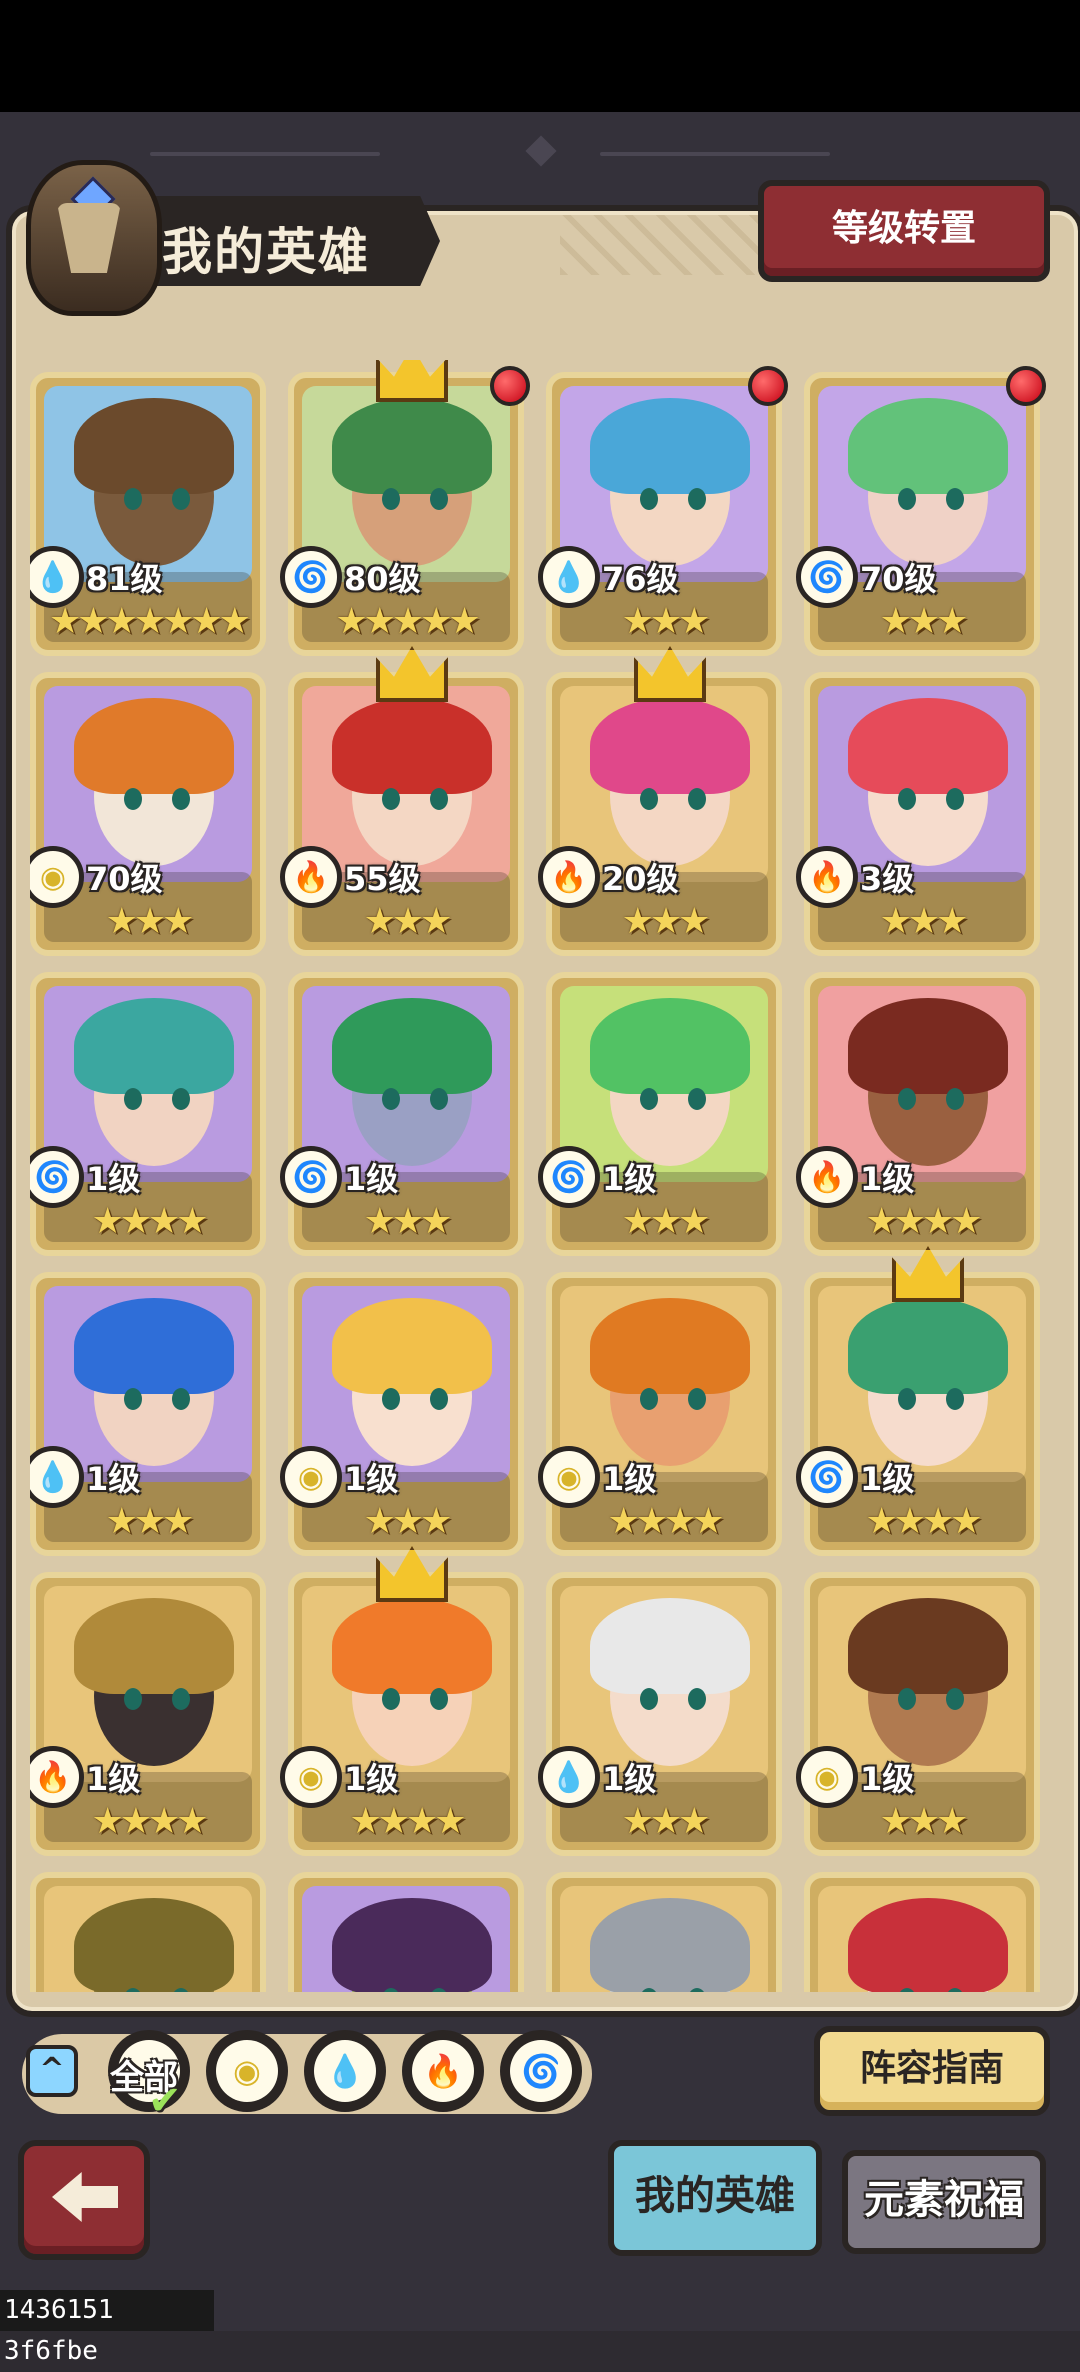  I want to click on tab-element-blessing: 元素祝福, so click(944, 2202).